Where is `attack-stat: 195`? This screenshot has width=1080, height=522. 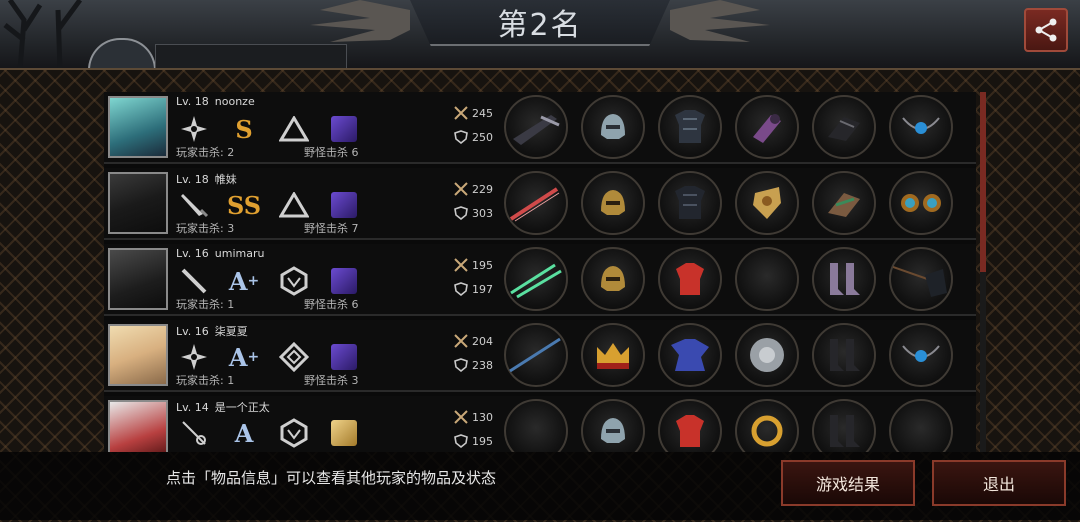 attack-stat: 195 is located at coordinates (473, 265).